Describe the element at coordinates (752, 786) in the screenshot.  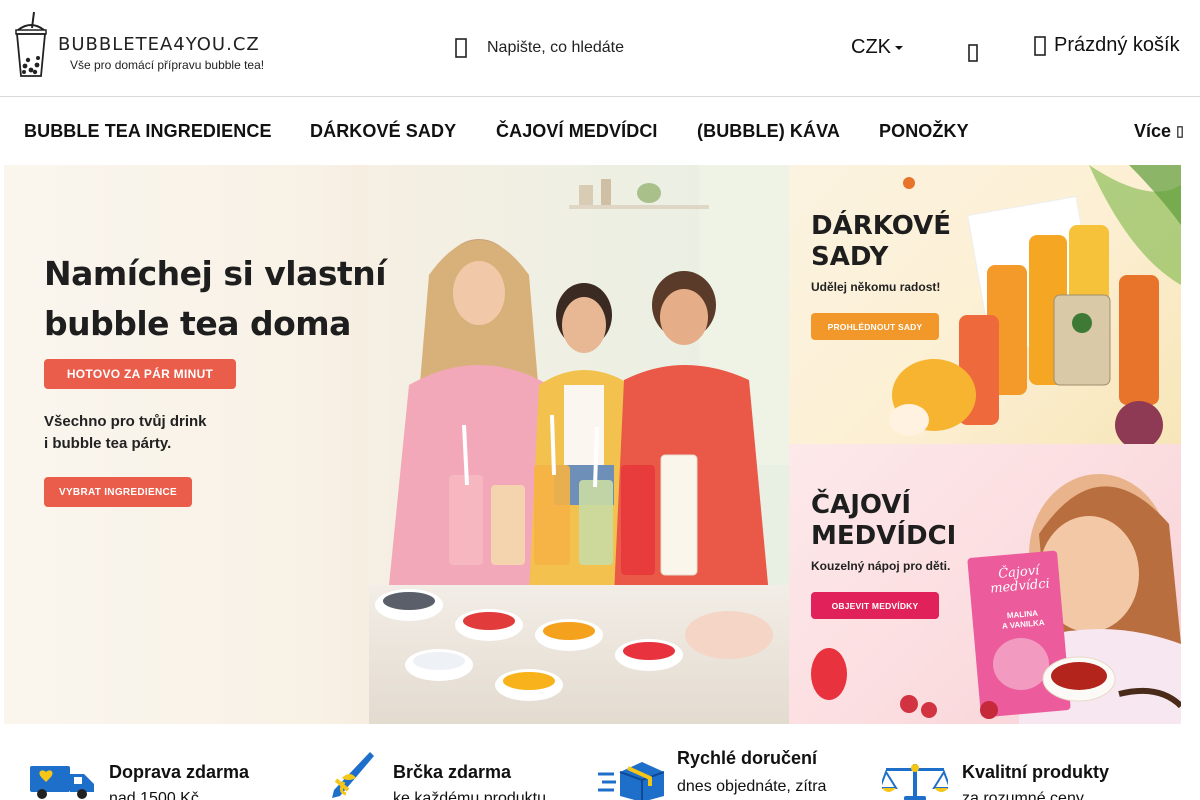
I see `benefit-description: dnes objednáte, zítra` at that location.